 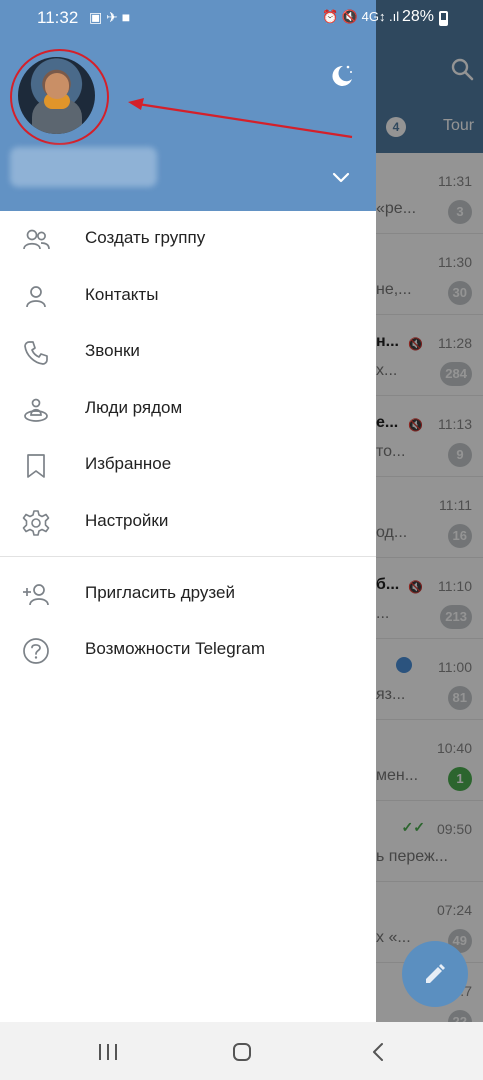 What do you see at coordinates (188, 352) in the screenshot?
I see `menu-item-calls: Звонки` at bounding box center [188, 352].